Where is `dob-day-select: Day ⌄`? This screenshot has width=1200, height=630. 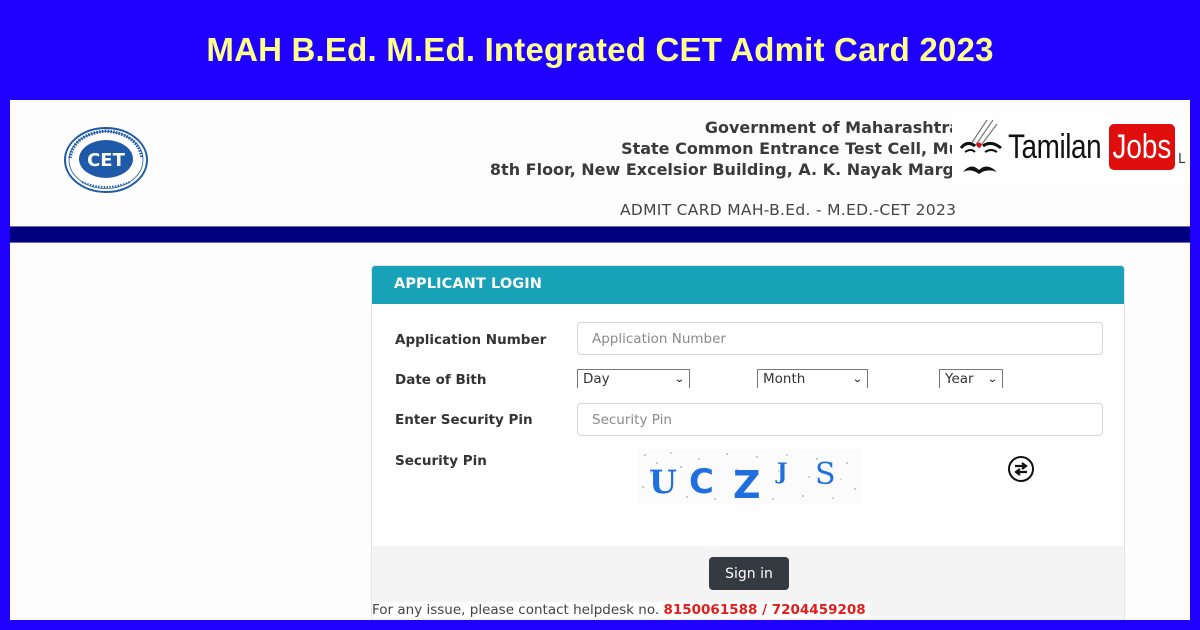 dob-day-select: Day ⌄ is located at coordinates (633, 378).